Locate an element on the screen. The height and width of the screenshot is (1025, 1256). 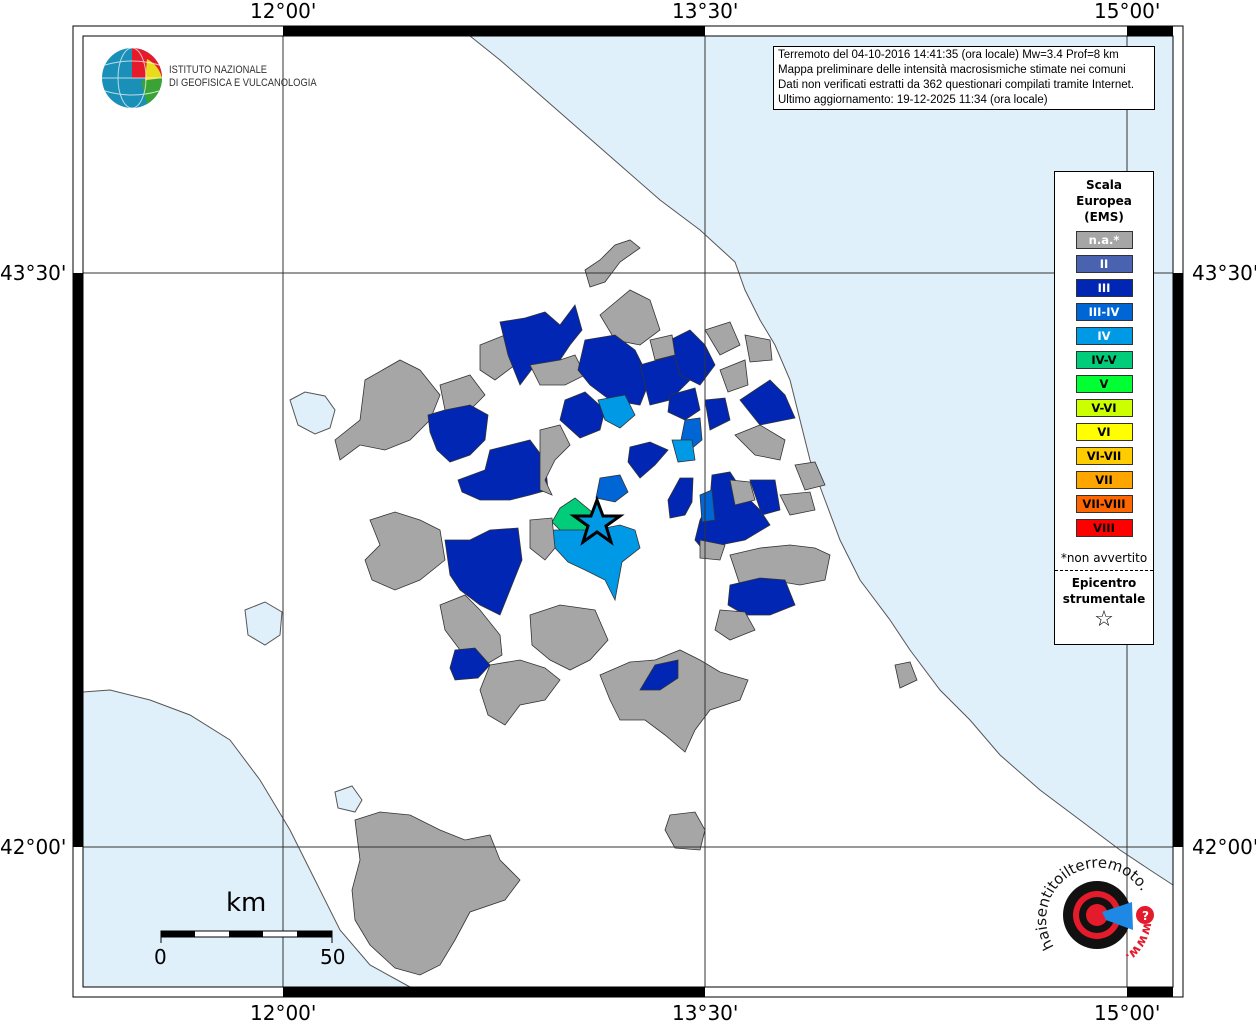
scale-unit: km is located at coordinates (246, 903).